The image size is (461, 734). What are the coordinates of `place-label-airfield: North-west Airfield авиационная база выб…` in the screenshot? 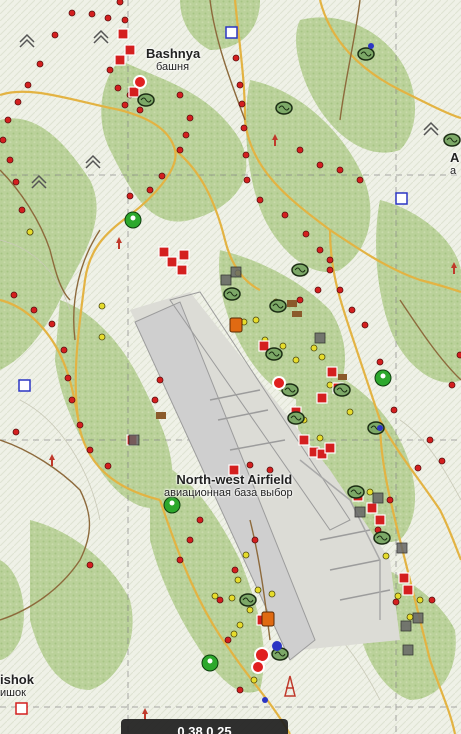 It's located at (228, 485).